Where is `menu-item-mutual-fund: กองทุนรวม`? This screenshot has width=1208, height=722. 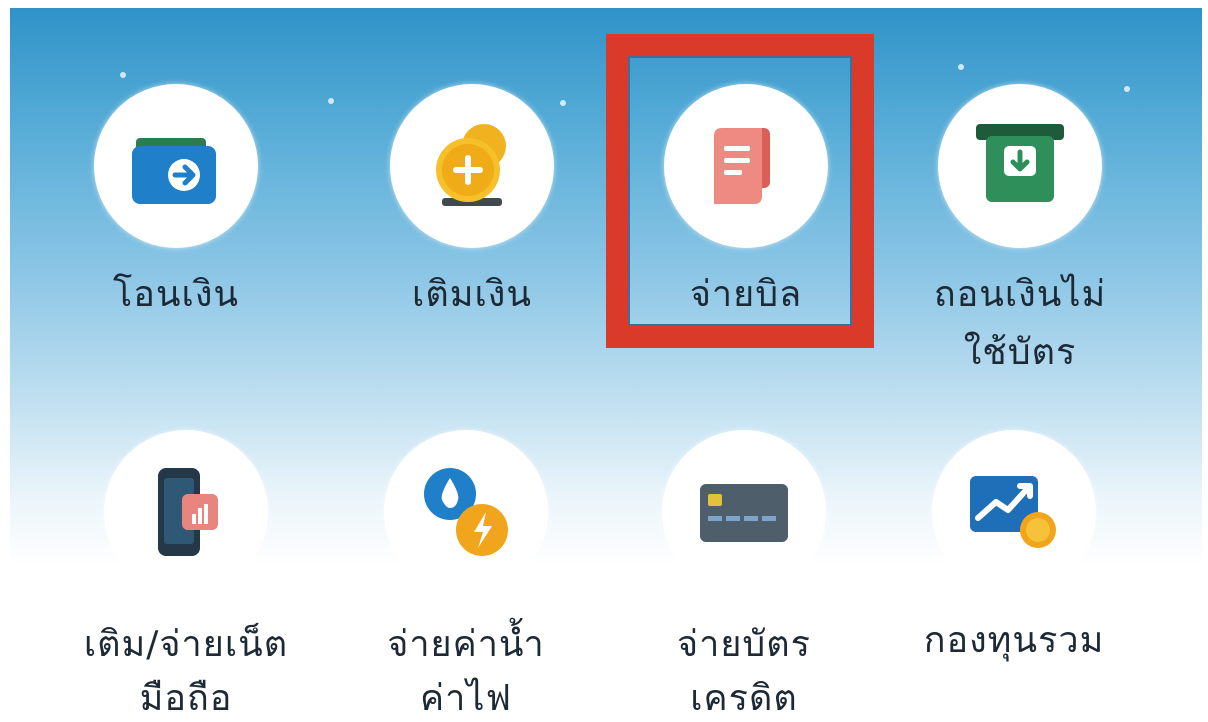 menu-item-mutual-fund: กองทุนรวม is located at coordinates (1014, 576).